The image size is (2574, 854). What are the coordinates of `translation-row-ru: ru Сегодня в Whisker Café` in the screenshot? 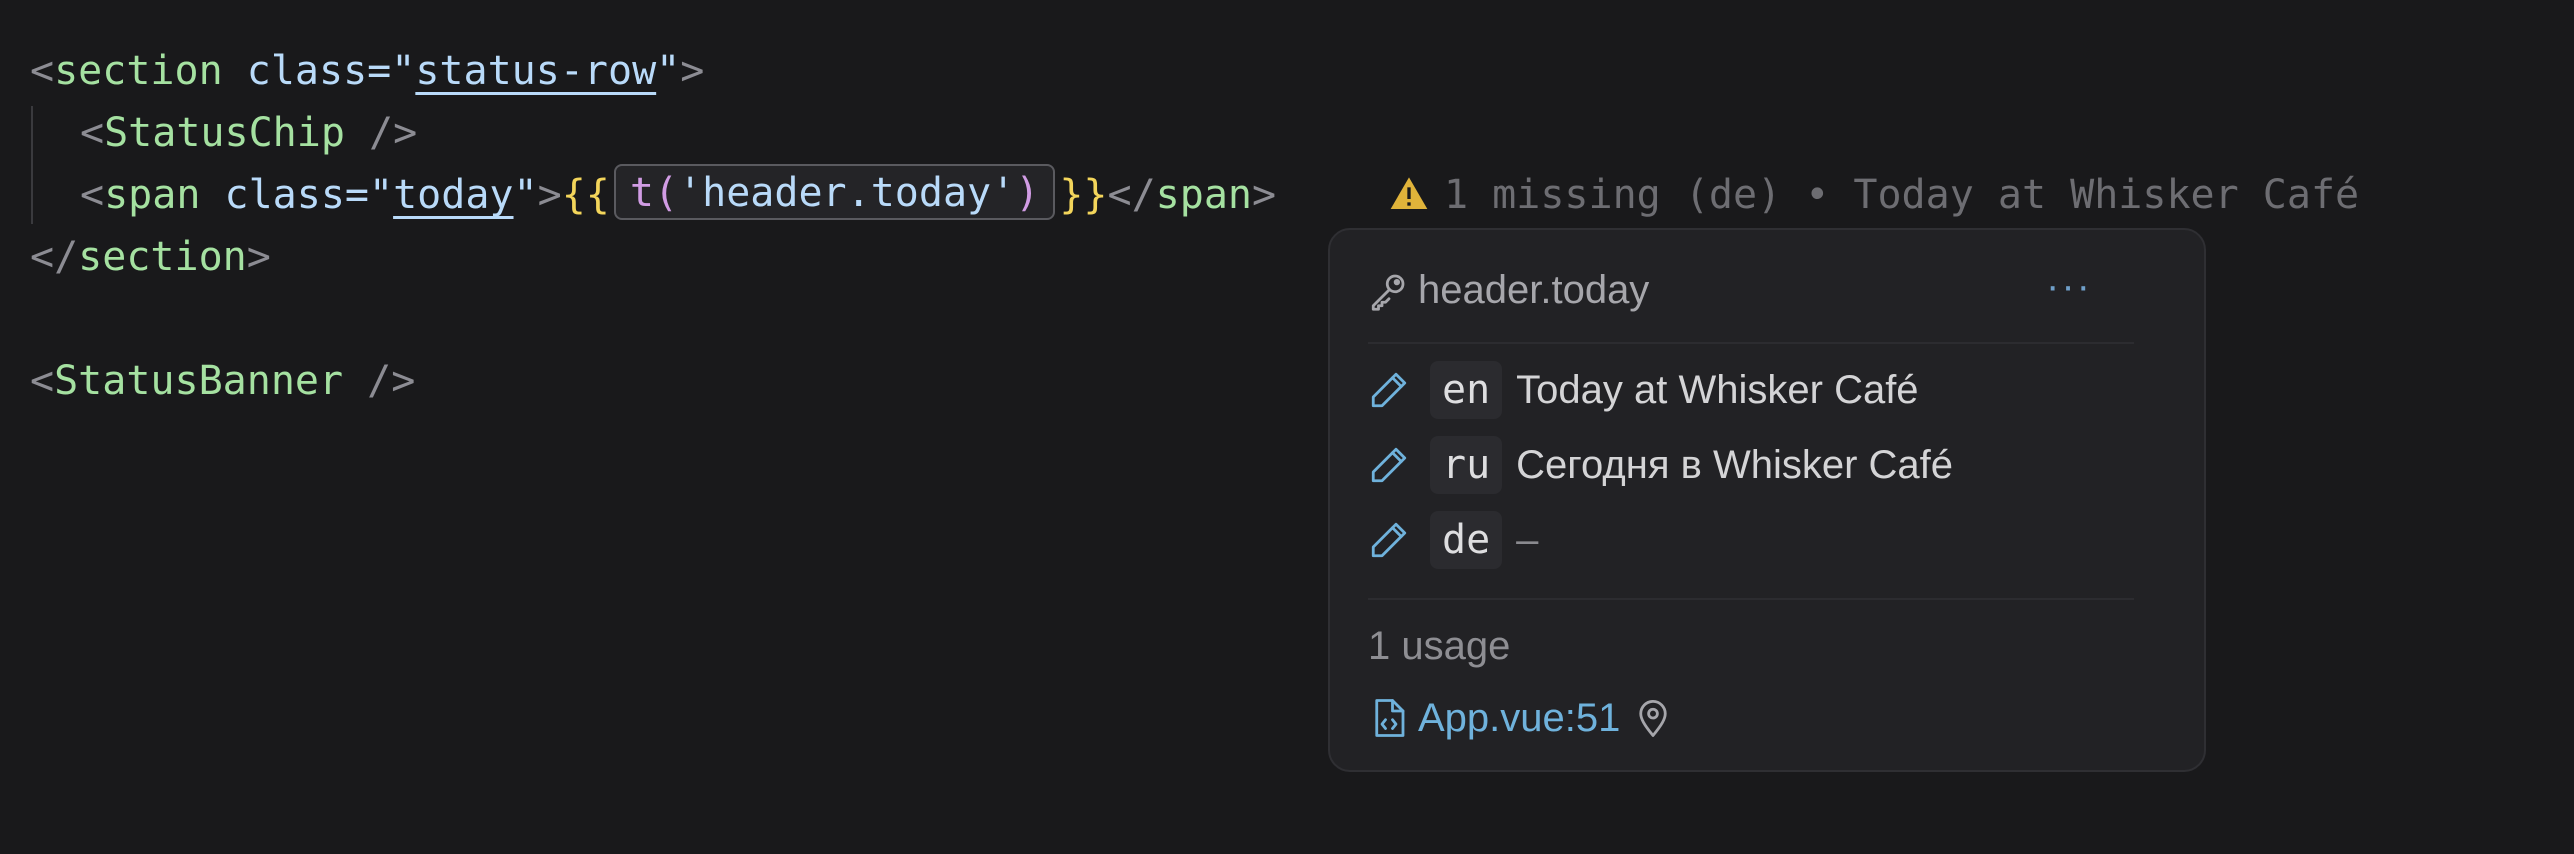 It's located at (1660, 465).